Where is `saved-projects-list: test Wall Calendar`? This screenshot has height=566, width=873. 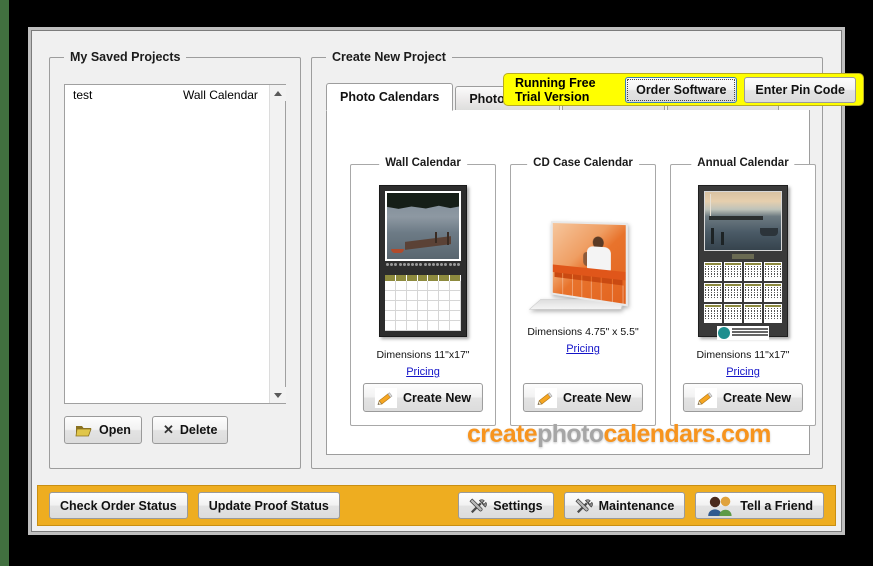
saved-projects-list: test Wall Calendar is located at coordinates (167, 244).